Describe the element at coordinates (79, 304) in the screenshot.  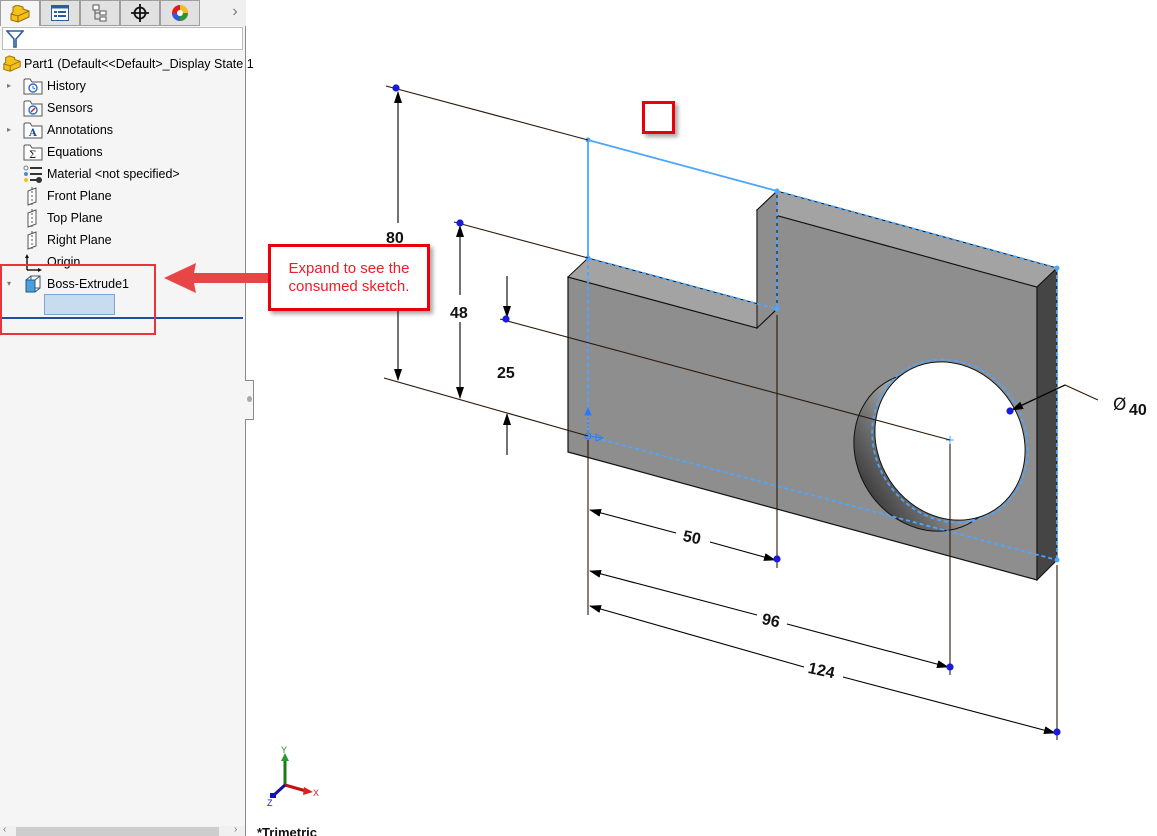
I see `selection-highlight` at that location.